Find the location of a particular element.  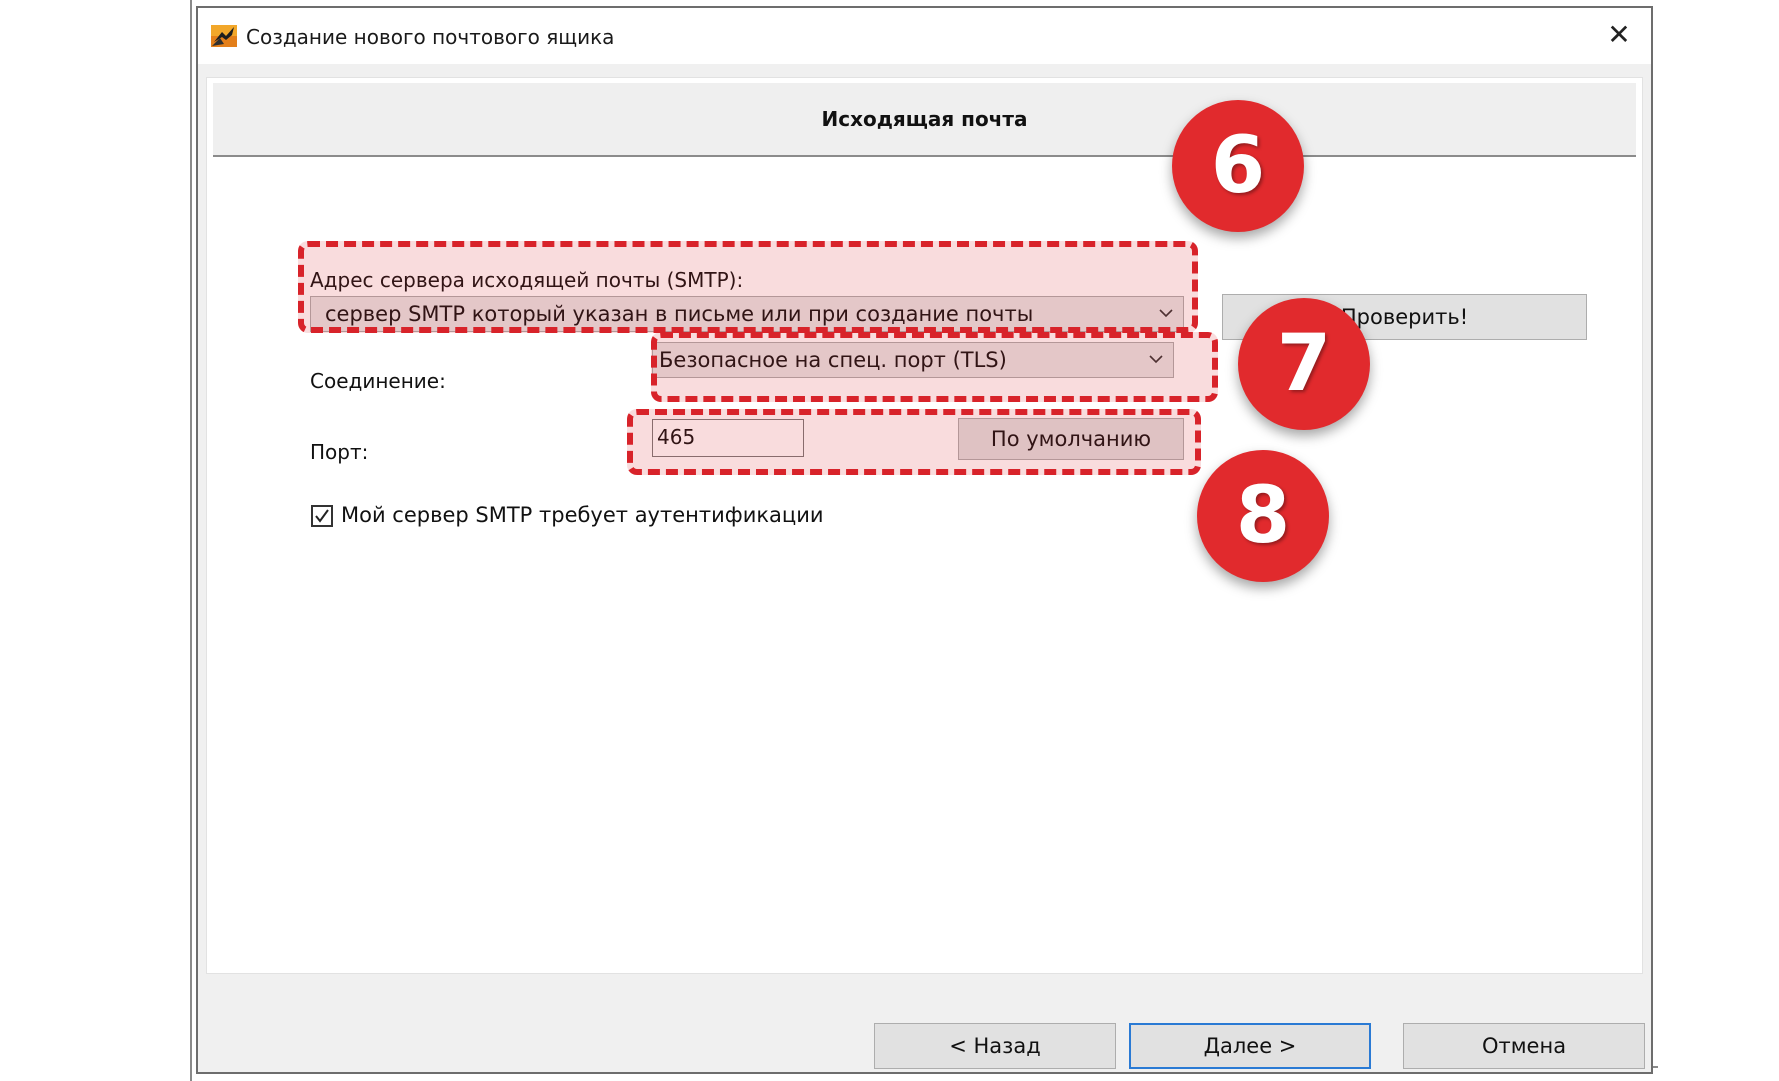

port-label: Порт: is located at coordinates (339, 452).